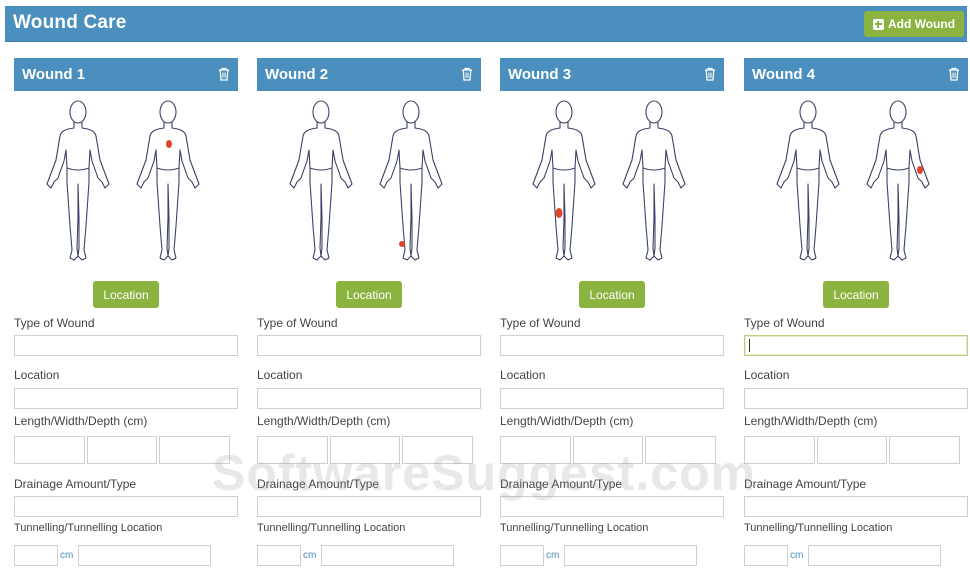  What do you see at coordinates (70, 22) in the screenshot?
I see `page-title: Wound Care` at bounding box center [70, 22].